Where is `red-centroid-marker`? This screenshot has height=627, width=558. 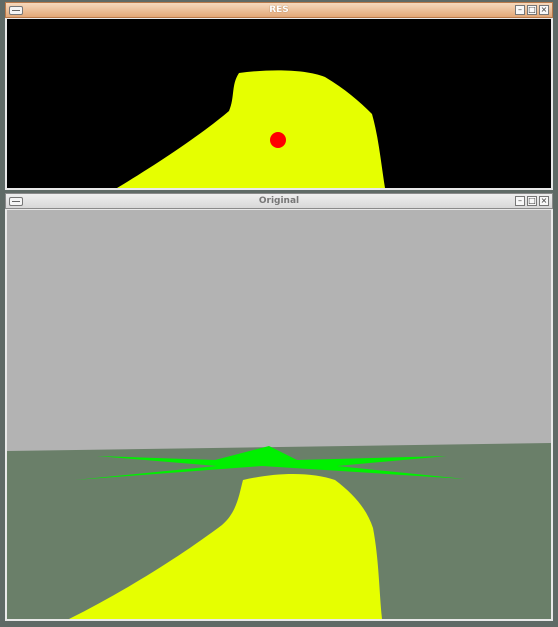
red-centroid-marker is located at coordinates (278, 140).